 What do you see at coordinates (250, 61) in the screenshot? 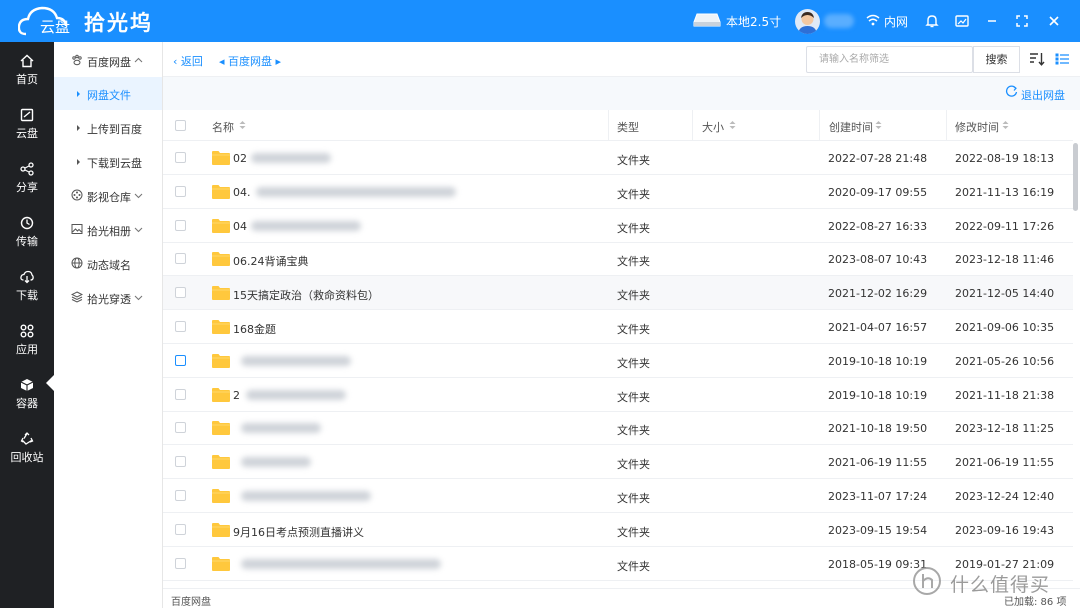
I see `breadcrumb: ◂ 百度网盘 ▸` at bounding box center [250, 61].